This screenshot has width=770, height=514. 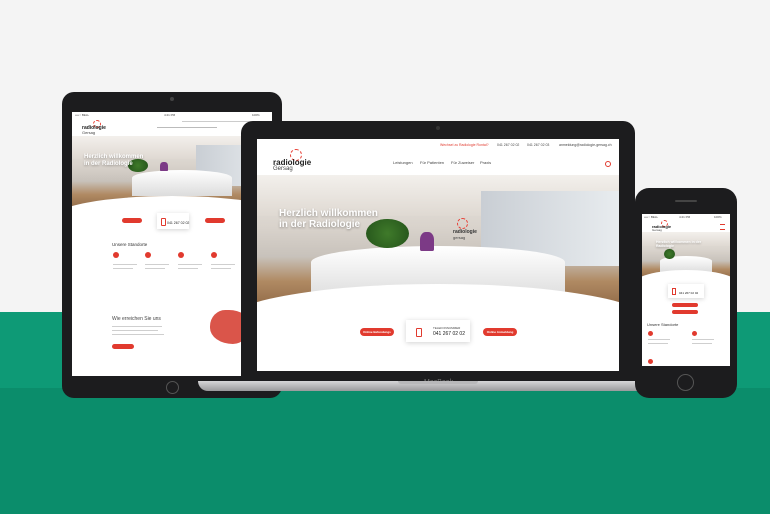 I want to click on status-time: 4:21 PM, so click(x=170, y=115).